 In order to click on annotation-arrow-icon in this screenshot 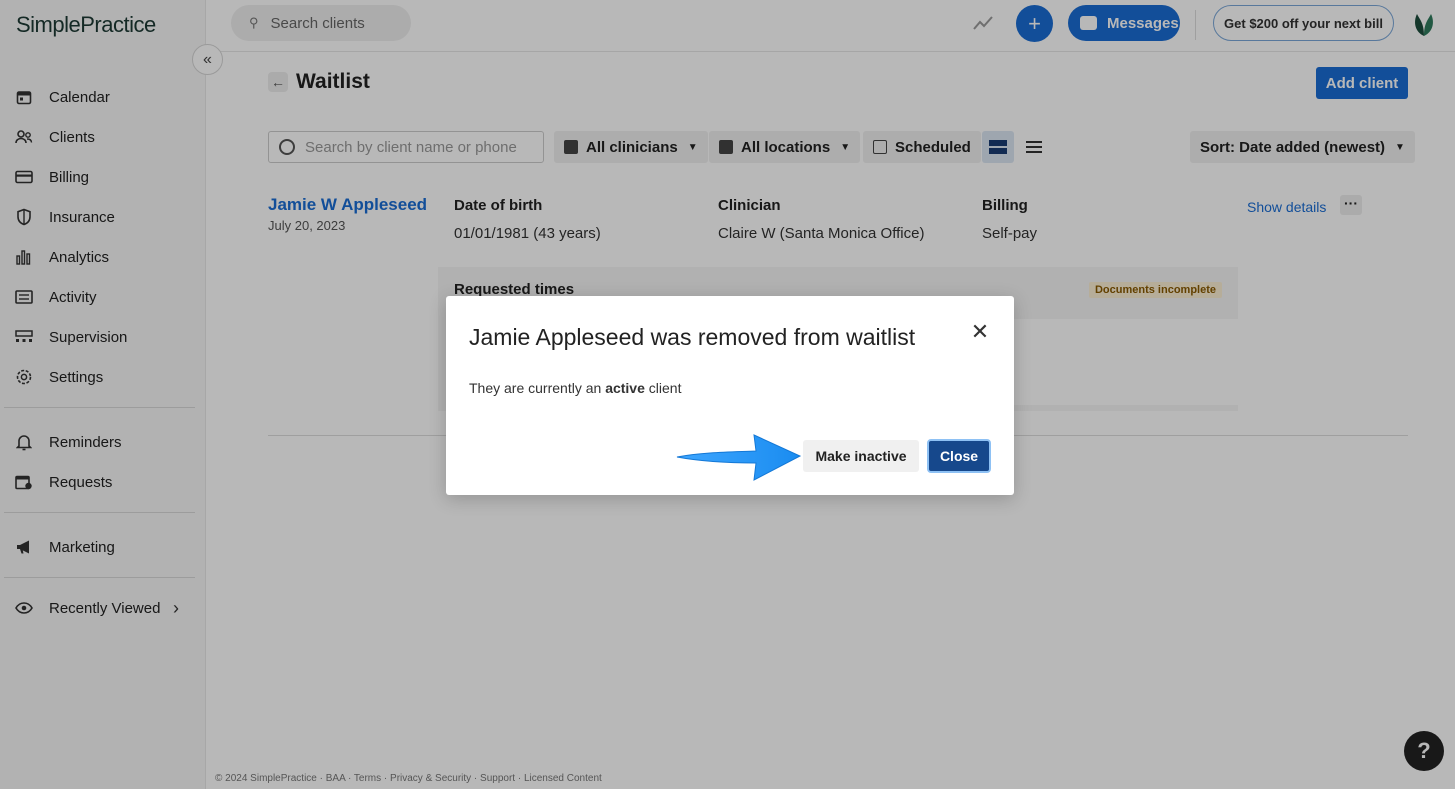, I will do `click(739, 457)`.